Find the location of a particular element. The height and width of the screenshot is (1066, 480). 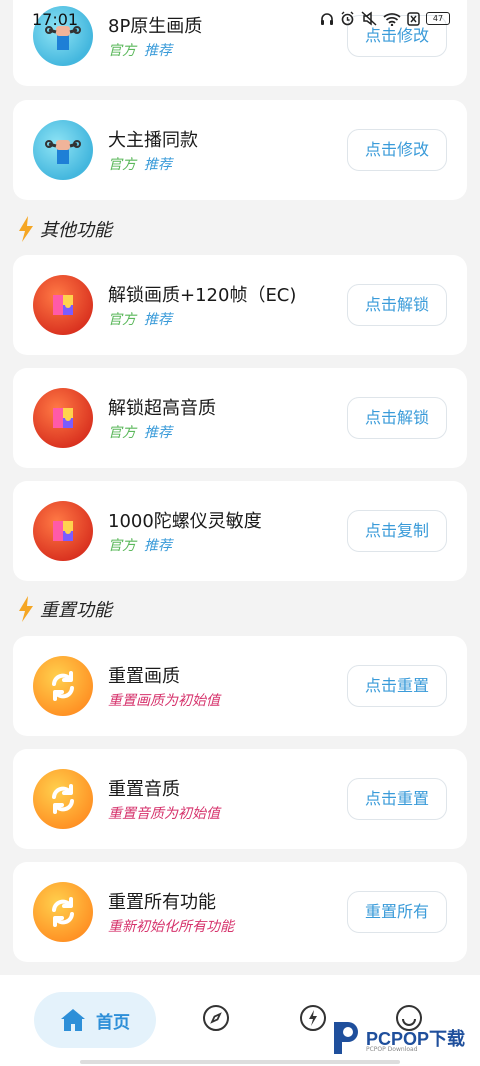

card-streamer-same: 大主播同款 官方 推荐 点击修改 is located at coordinates (240, 150).